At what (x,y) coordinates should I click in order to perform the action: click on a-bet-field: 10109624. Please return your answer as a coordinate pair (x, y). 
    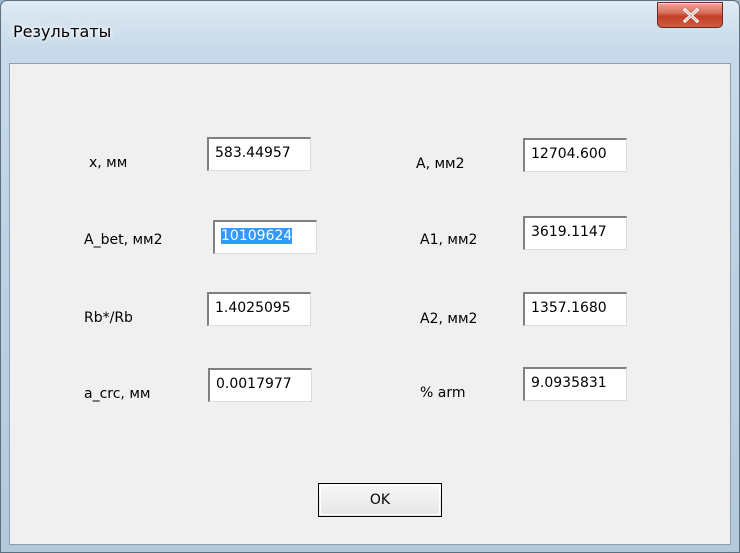
    Looking at the image, I should click on (265, 237).